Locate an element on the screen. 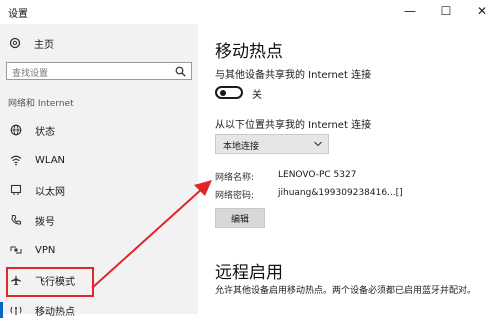 The width and height of the screenshot is (500, 320). search-box: 查找设置 is located at coordinates (99, 71).